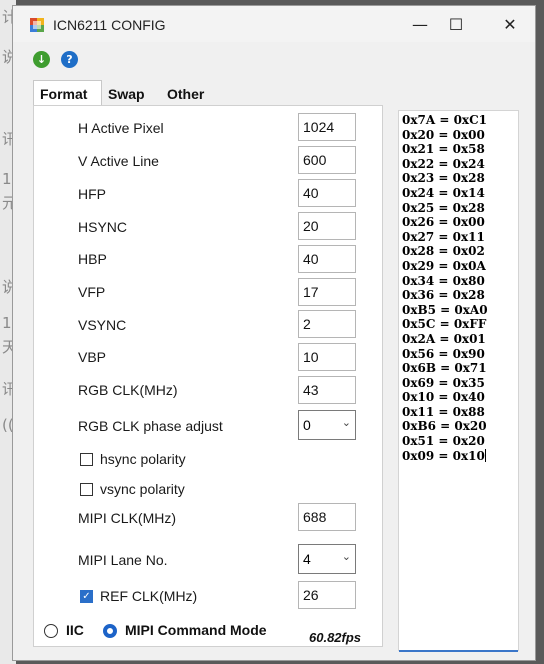  I want to click on mipi-clk-label: MIPI CLK(MHz), so click(127, 518).